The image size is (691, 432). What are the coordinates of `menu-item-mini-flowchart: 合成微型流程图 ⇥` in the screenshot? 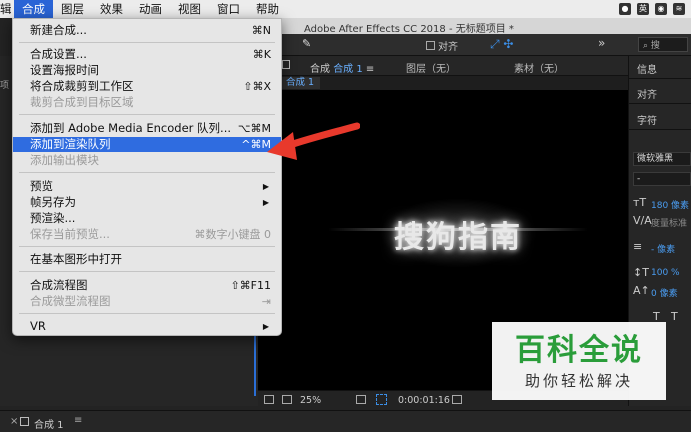 It's located at (147, 301).